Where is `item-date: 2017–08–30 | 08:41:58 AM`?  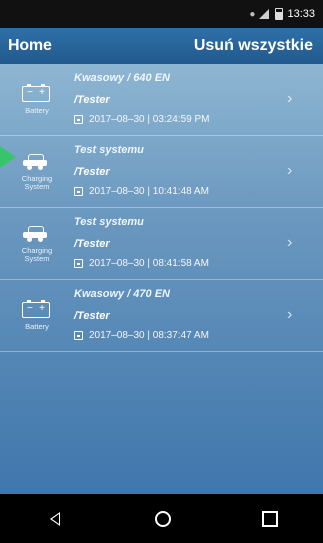 item-date: 2017–08–30 | 08:41:58 AM is located at coordinates (141, 263).